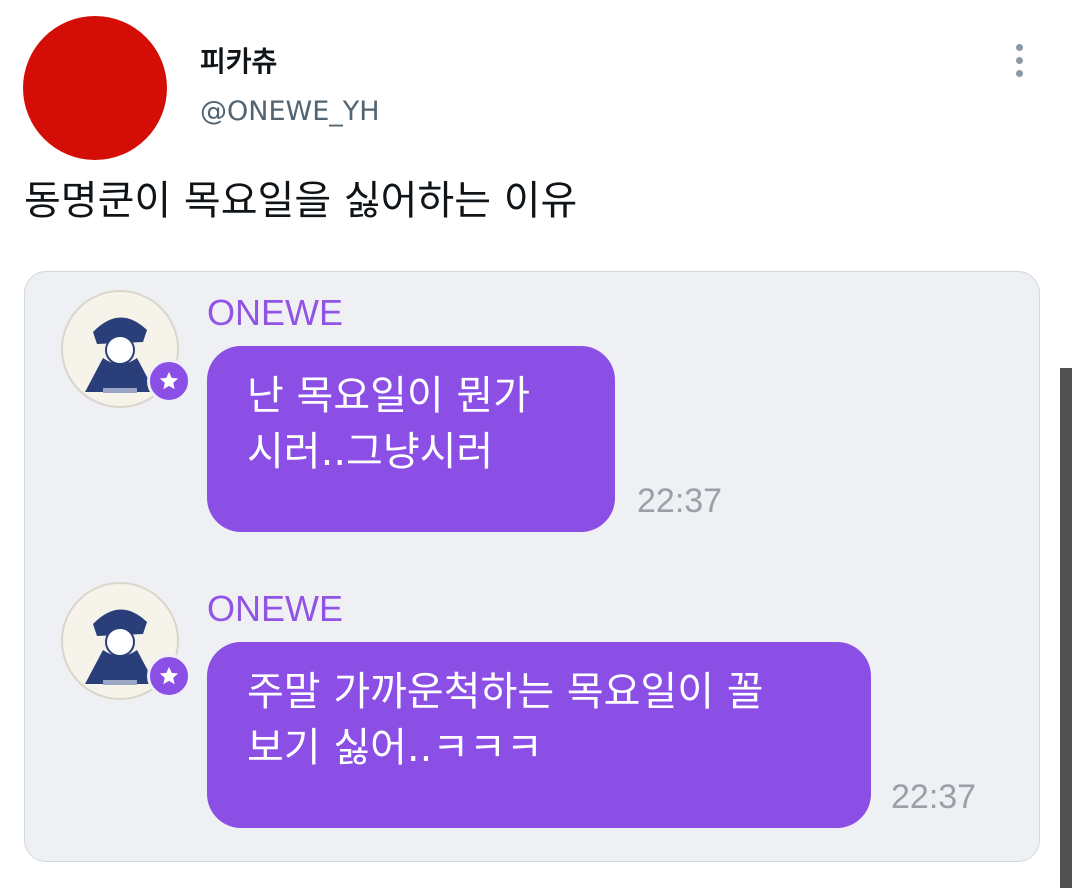 This screenshot has width=1072, height=888. I want to click on user-avatar, so click(95, 88).